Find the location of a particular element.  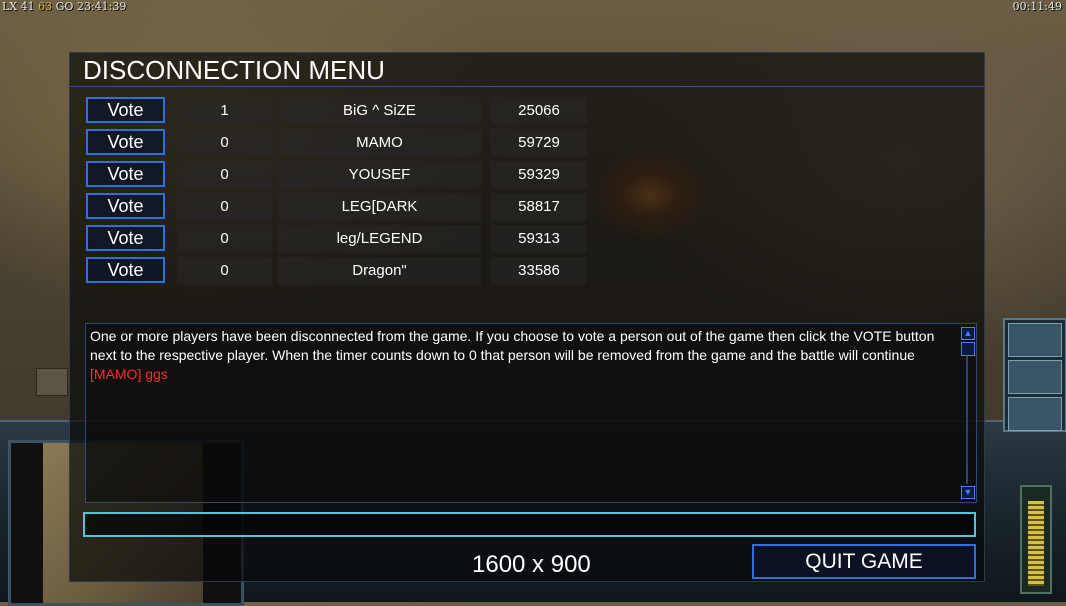

vote-count: 1 is located at coordinates (224, 111).